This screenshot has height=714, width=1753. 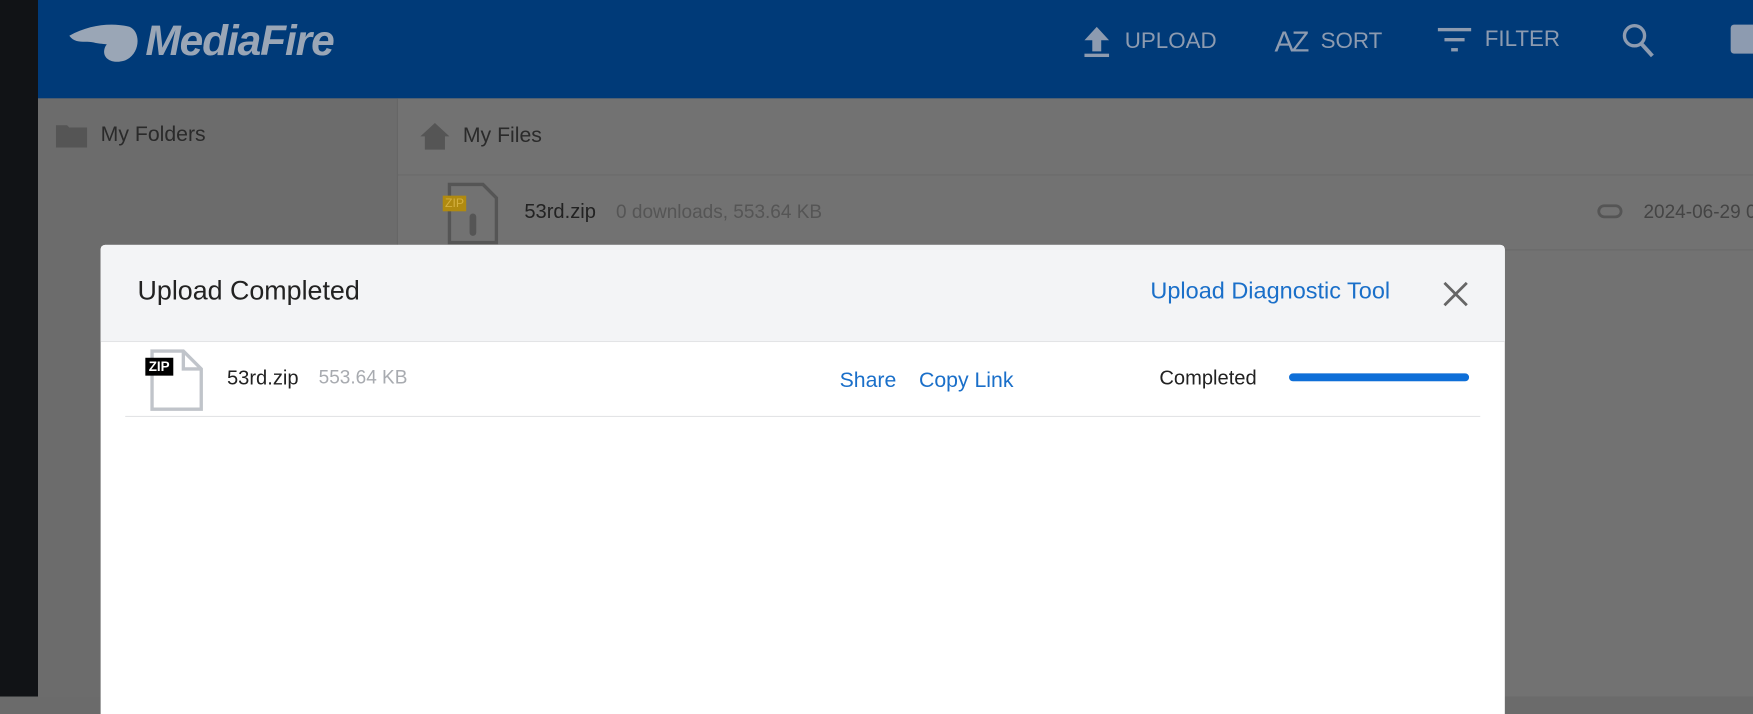 I want to click on upload-button: UPLOAD, so click(x=1149, y=42).